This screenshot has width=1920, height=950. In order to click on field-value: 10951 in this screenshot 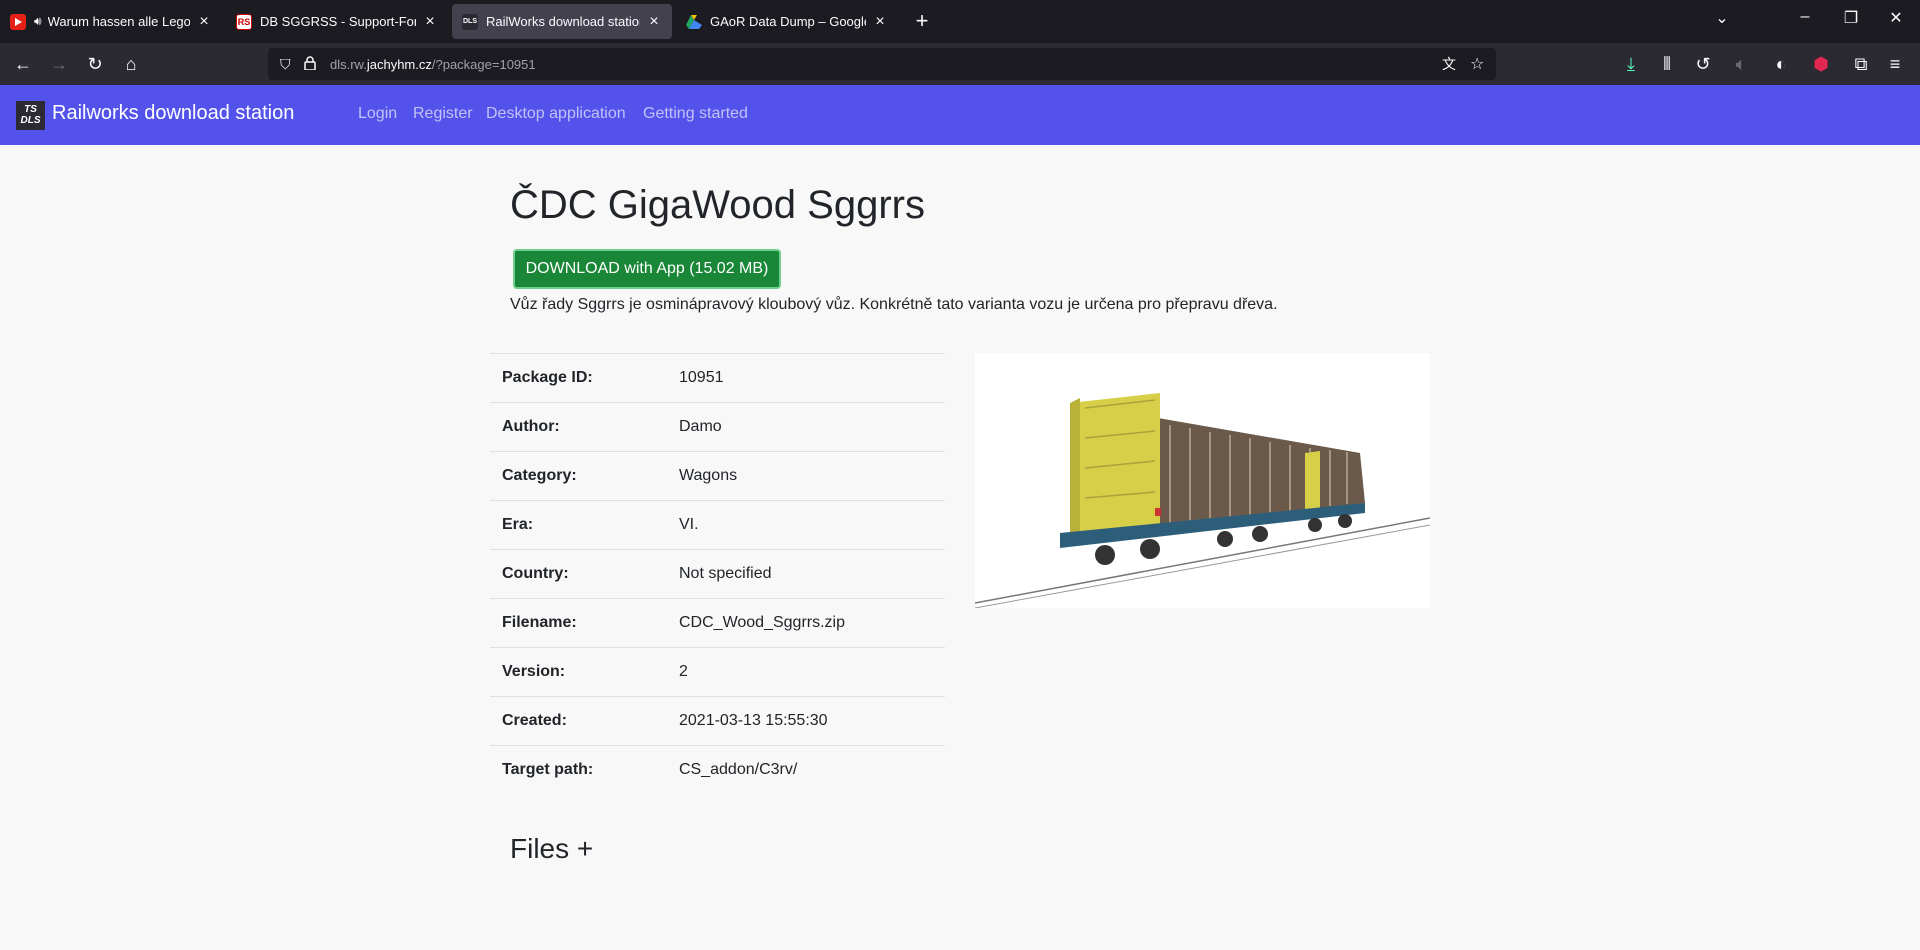, I will do `click(701, 377)`.